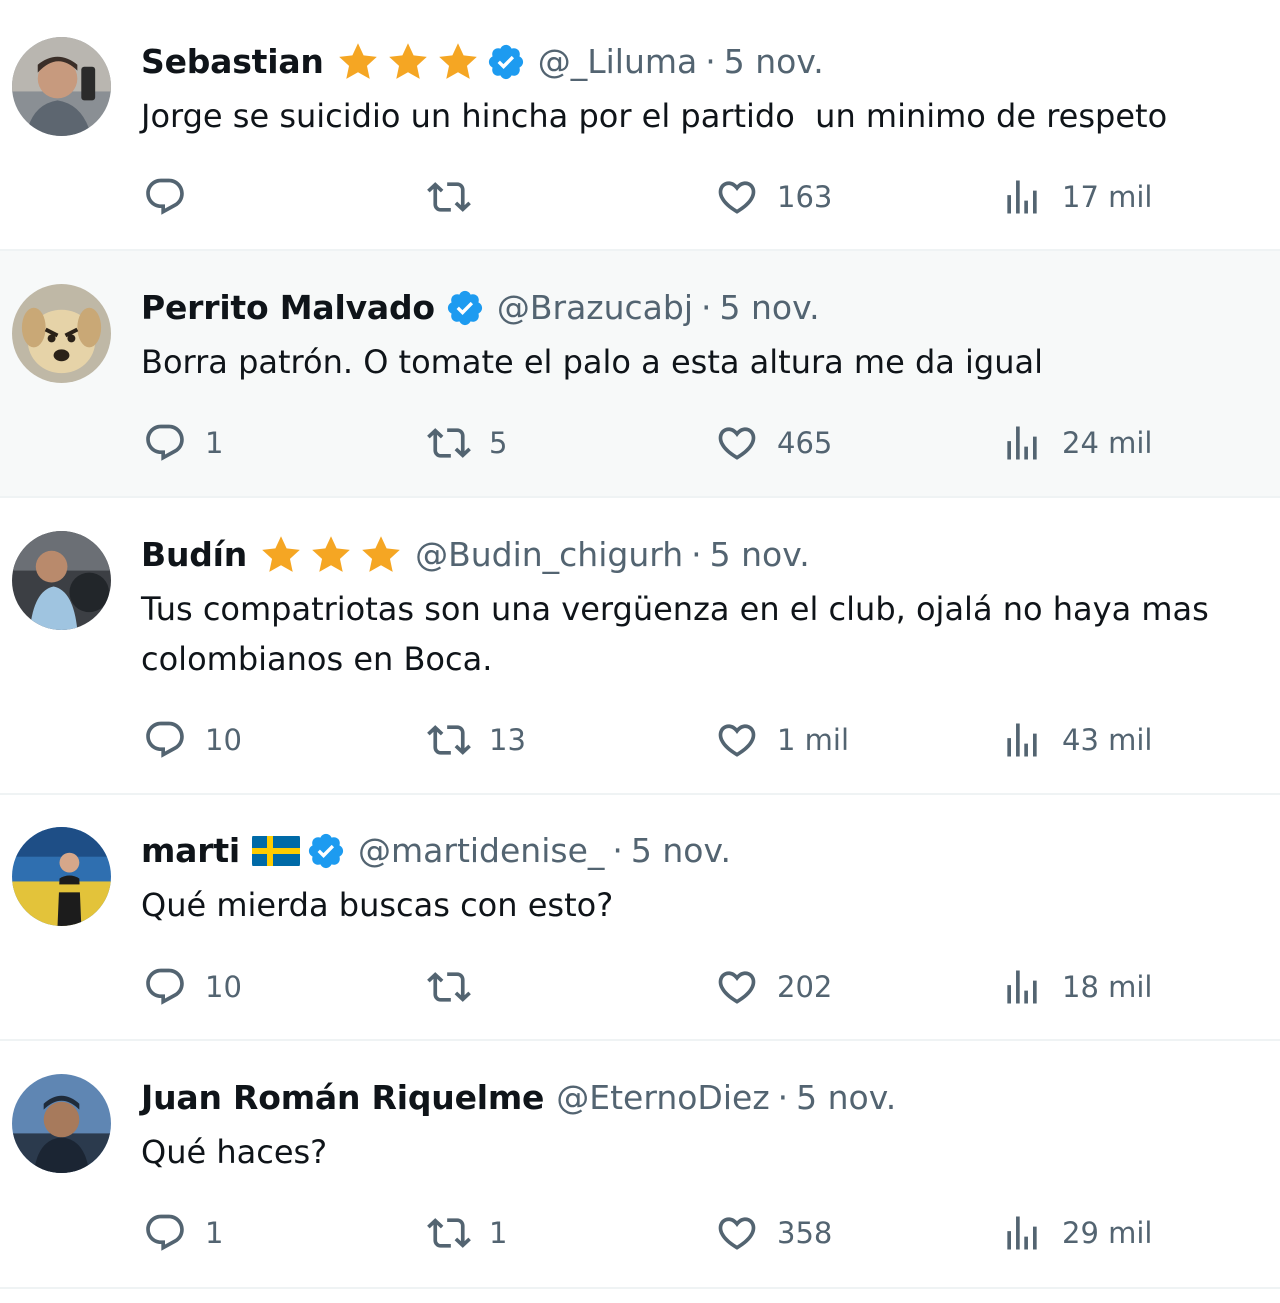 The image size is (1280, 1303). I want to click on like-button: 163, so click(773, 197).